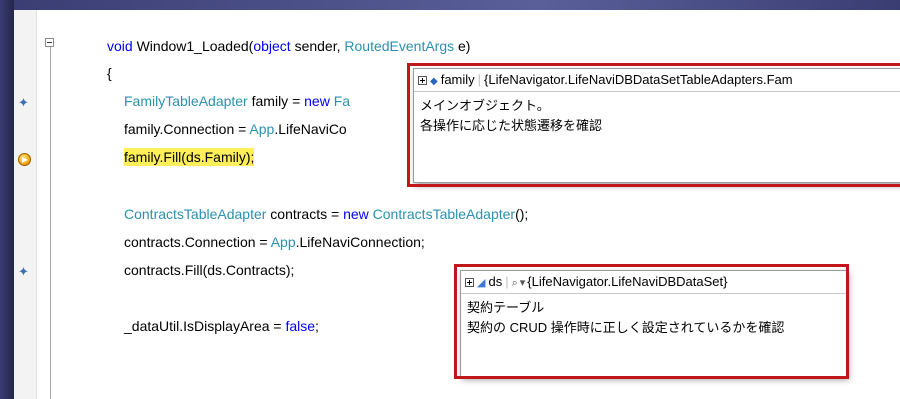 The image size is (900, 399). What do you see at coordinates (651, 321) in the screenshot?
I see `callout-highlight-box` at bounding box center [651, 321].